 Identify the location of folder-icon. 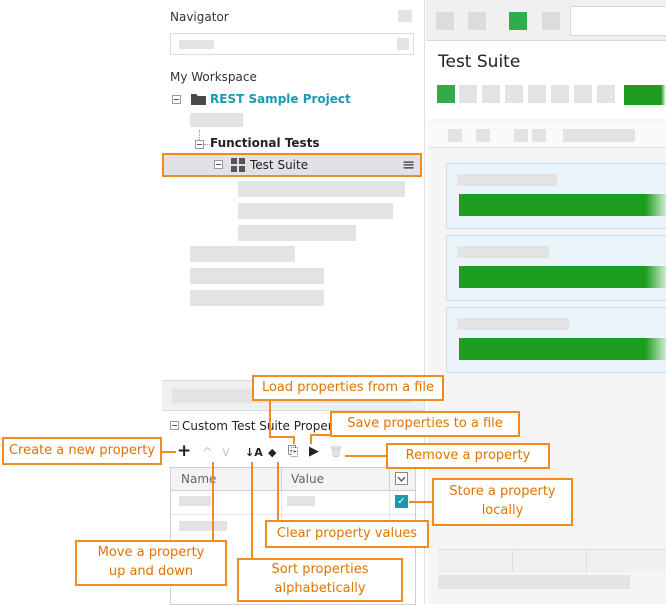
(198, 99).